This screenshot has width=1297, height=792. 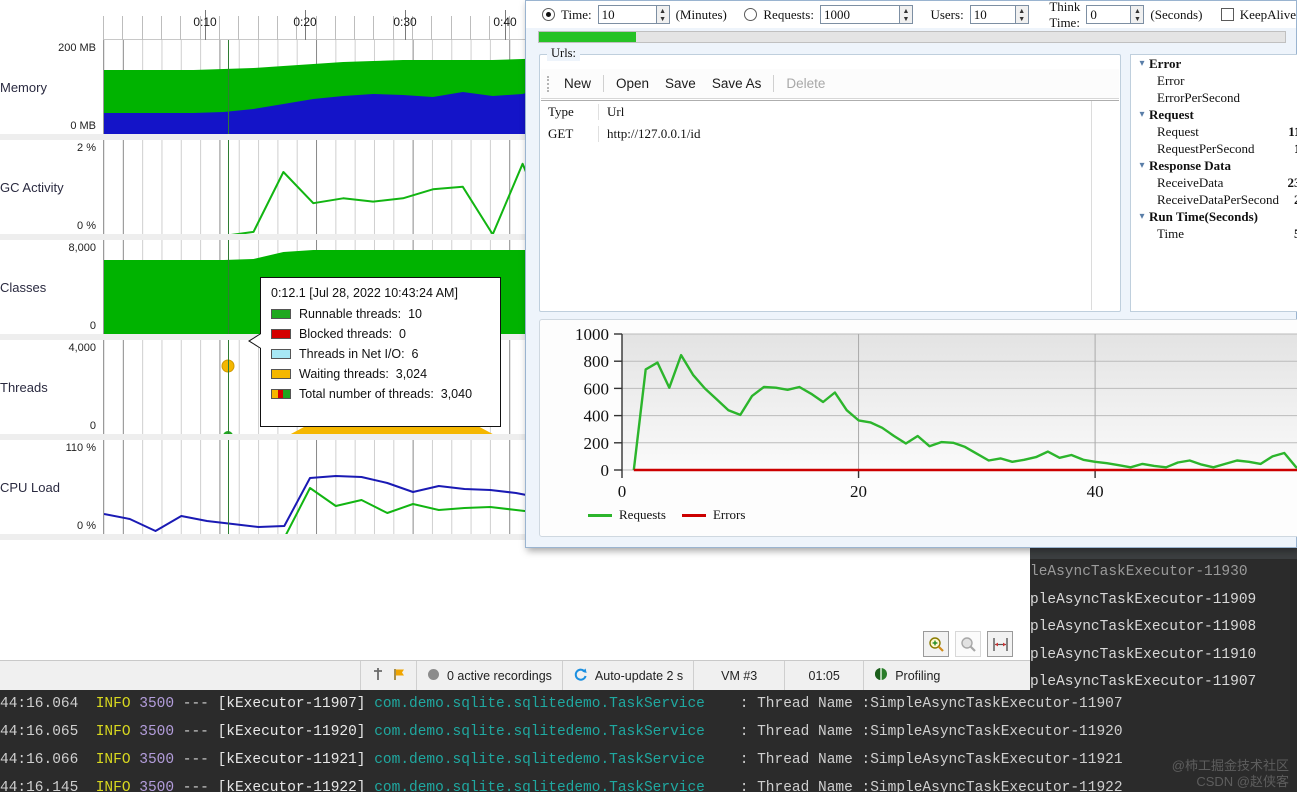 I want to click on tree-group-label: Request, so click(x=1171, y=114).